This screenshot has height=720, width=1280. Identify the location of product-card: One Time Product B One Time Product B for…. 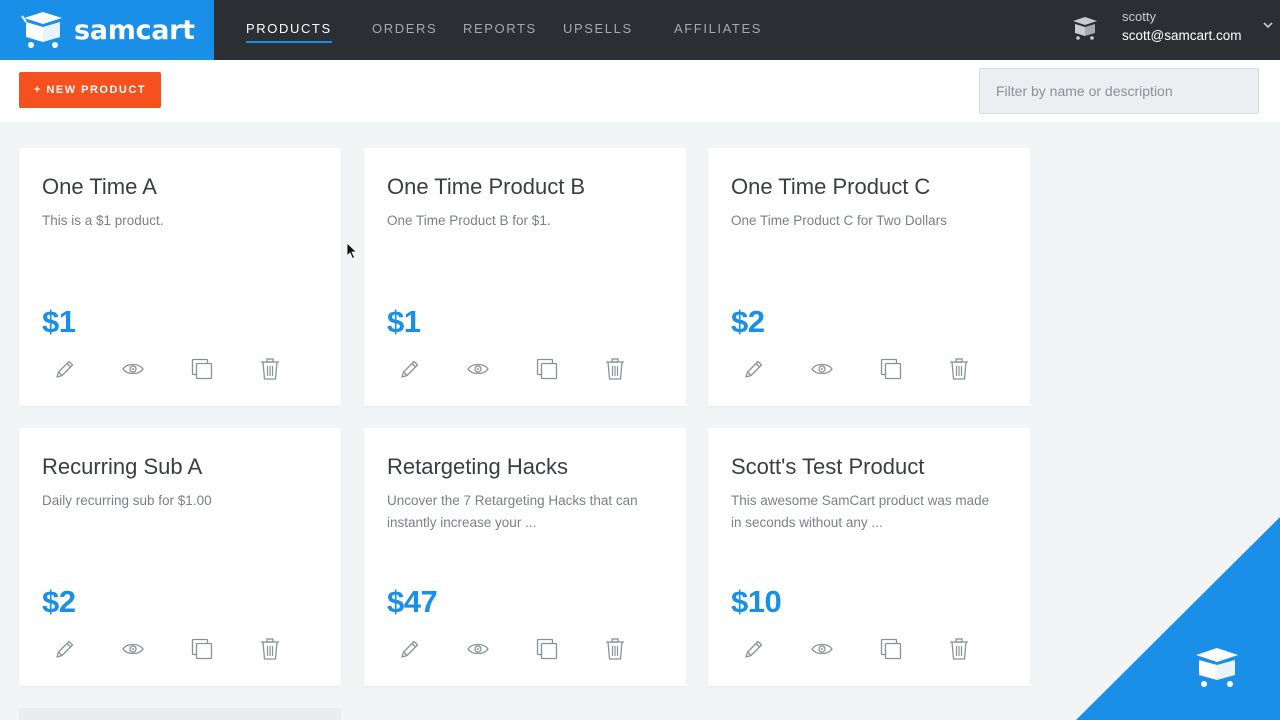
(525, 277).